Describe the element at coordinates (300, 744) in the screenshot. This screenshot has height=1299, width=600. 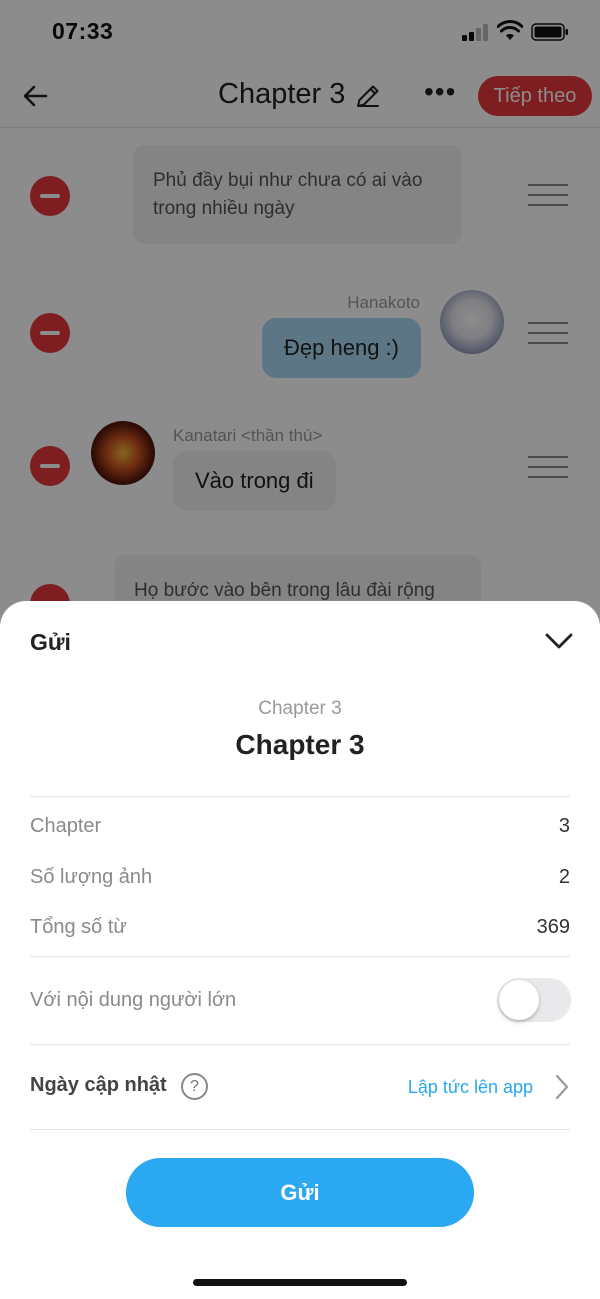
I see `sheet-heading: Chapter 3` at that location.